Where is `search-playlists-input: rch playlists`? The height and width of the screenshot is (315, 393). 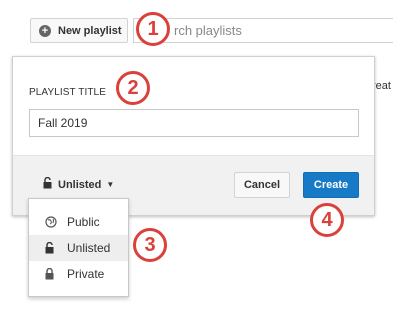
search-playlists-input: rch playlists is located at coordinates (263, 30).